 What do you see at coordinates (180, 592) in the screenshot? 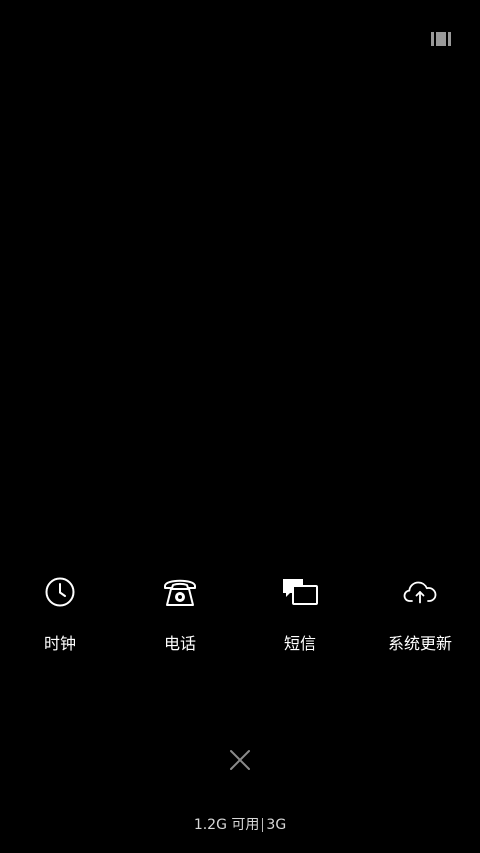
I see `phone-icon` at bounding box center [180, 592].